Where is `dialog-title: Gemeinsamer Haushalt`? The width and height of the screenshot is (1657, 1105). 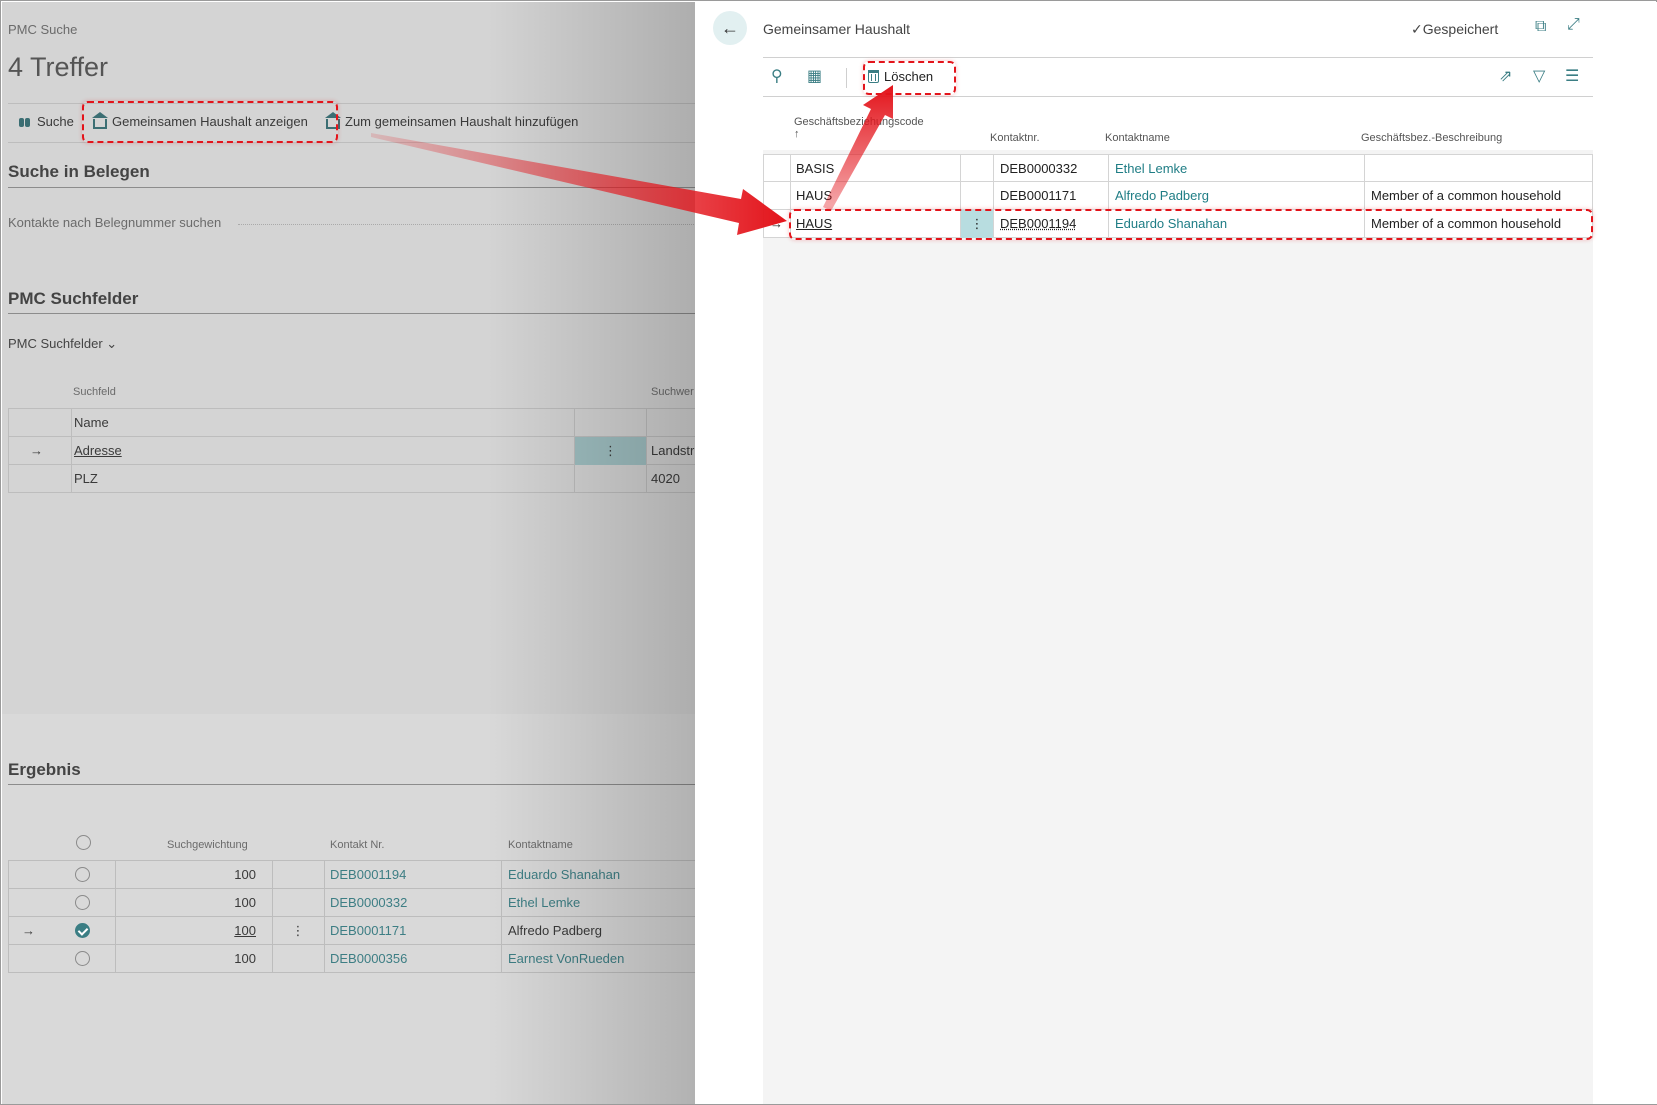 dialog-title: Gemeinsamer Haushalt is located at coordinates (837, 29).